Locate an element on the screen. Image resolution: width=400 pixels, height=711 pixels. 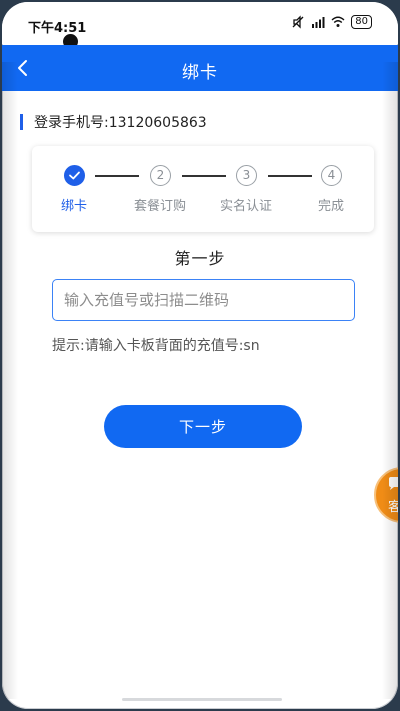
mute-icon is located at coordinates (298, 22).